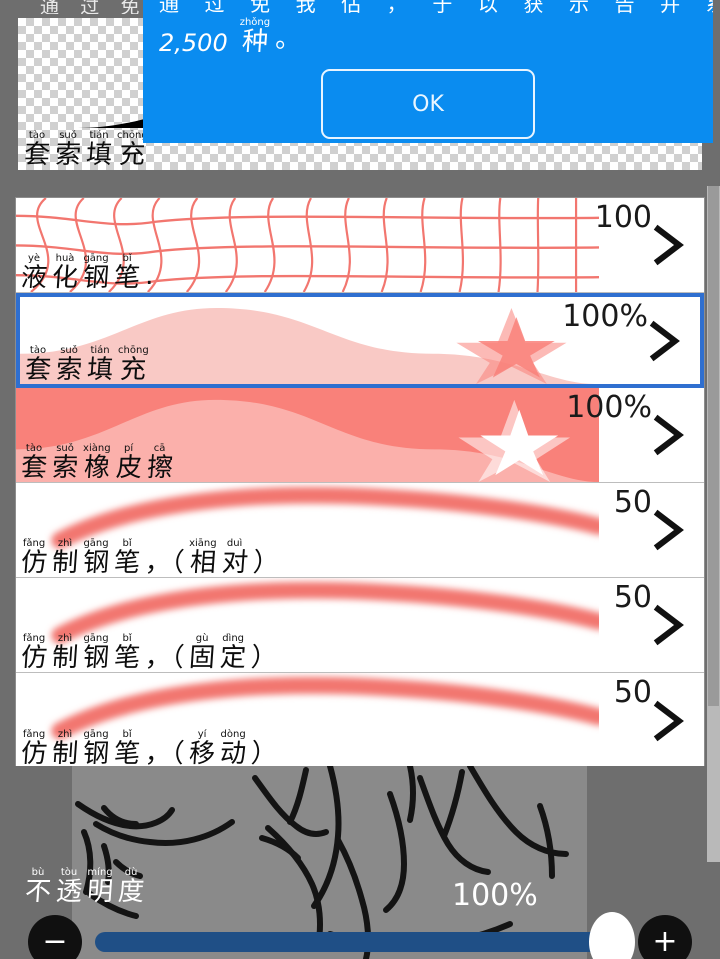 This screenshot has height=959, width=720. Describe the element at coordinates (428, 104) in the screenshot. I see `ok-button: OK` at that location.